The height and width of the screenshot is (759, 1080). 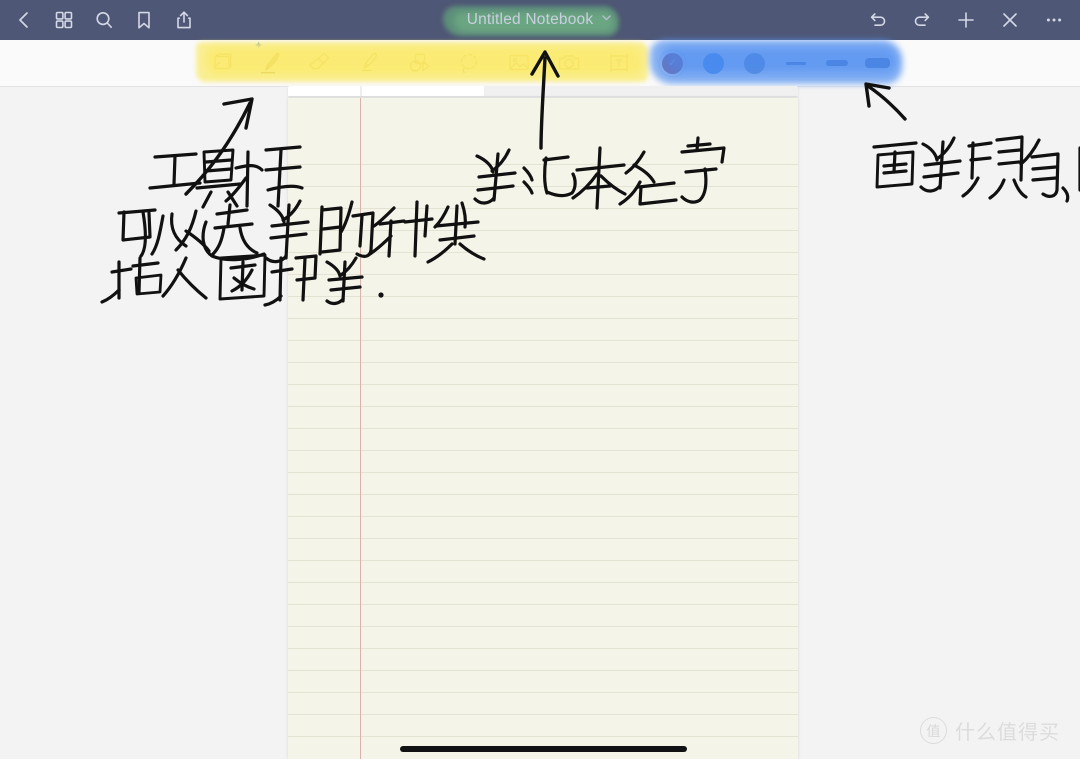 What do you see at coordinates (780, 60) in the screenshot?
I see `annotation-highlight-style-inner` at bounding box center [780, 60].